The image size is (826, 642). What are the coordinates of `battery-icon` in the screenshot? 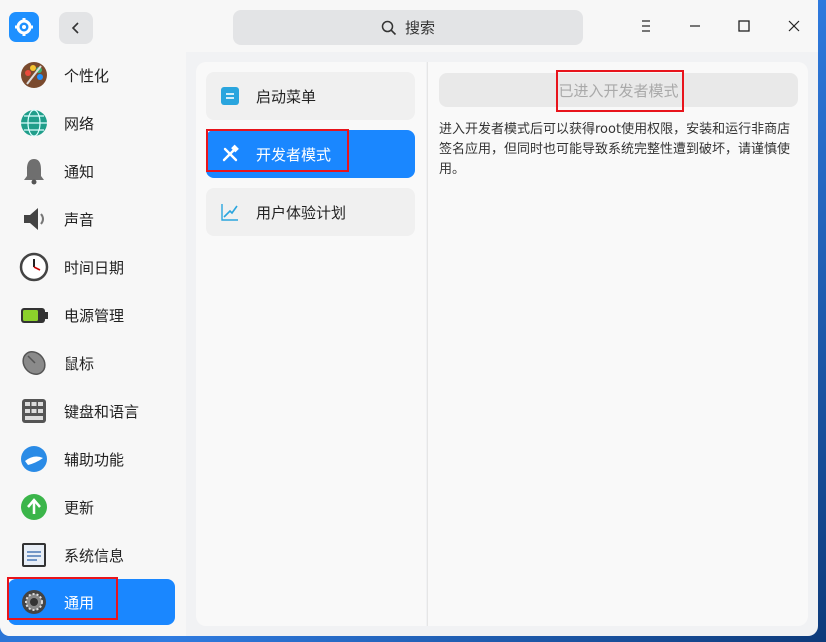 It's located at (34, 315).